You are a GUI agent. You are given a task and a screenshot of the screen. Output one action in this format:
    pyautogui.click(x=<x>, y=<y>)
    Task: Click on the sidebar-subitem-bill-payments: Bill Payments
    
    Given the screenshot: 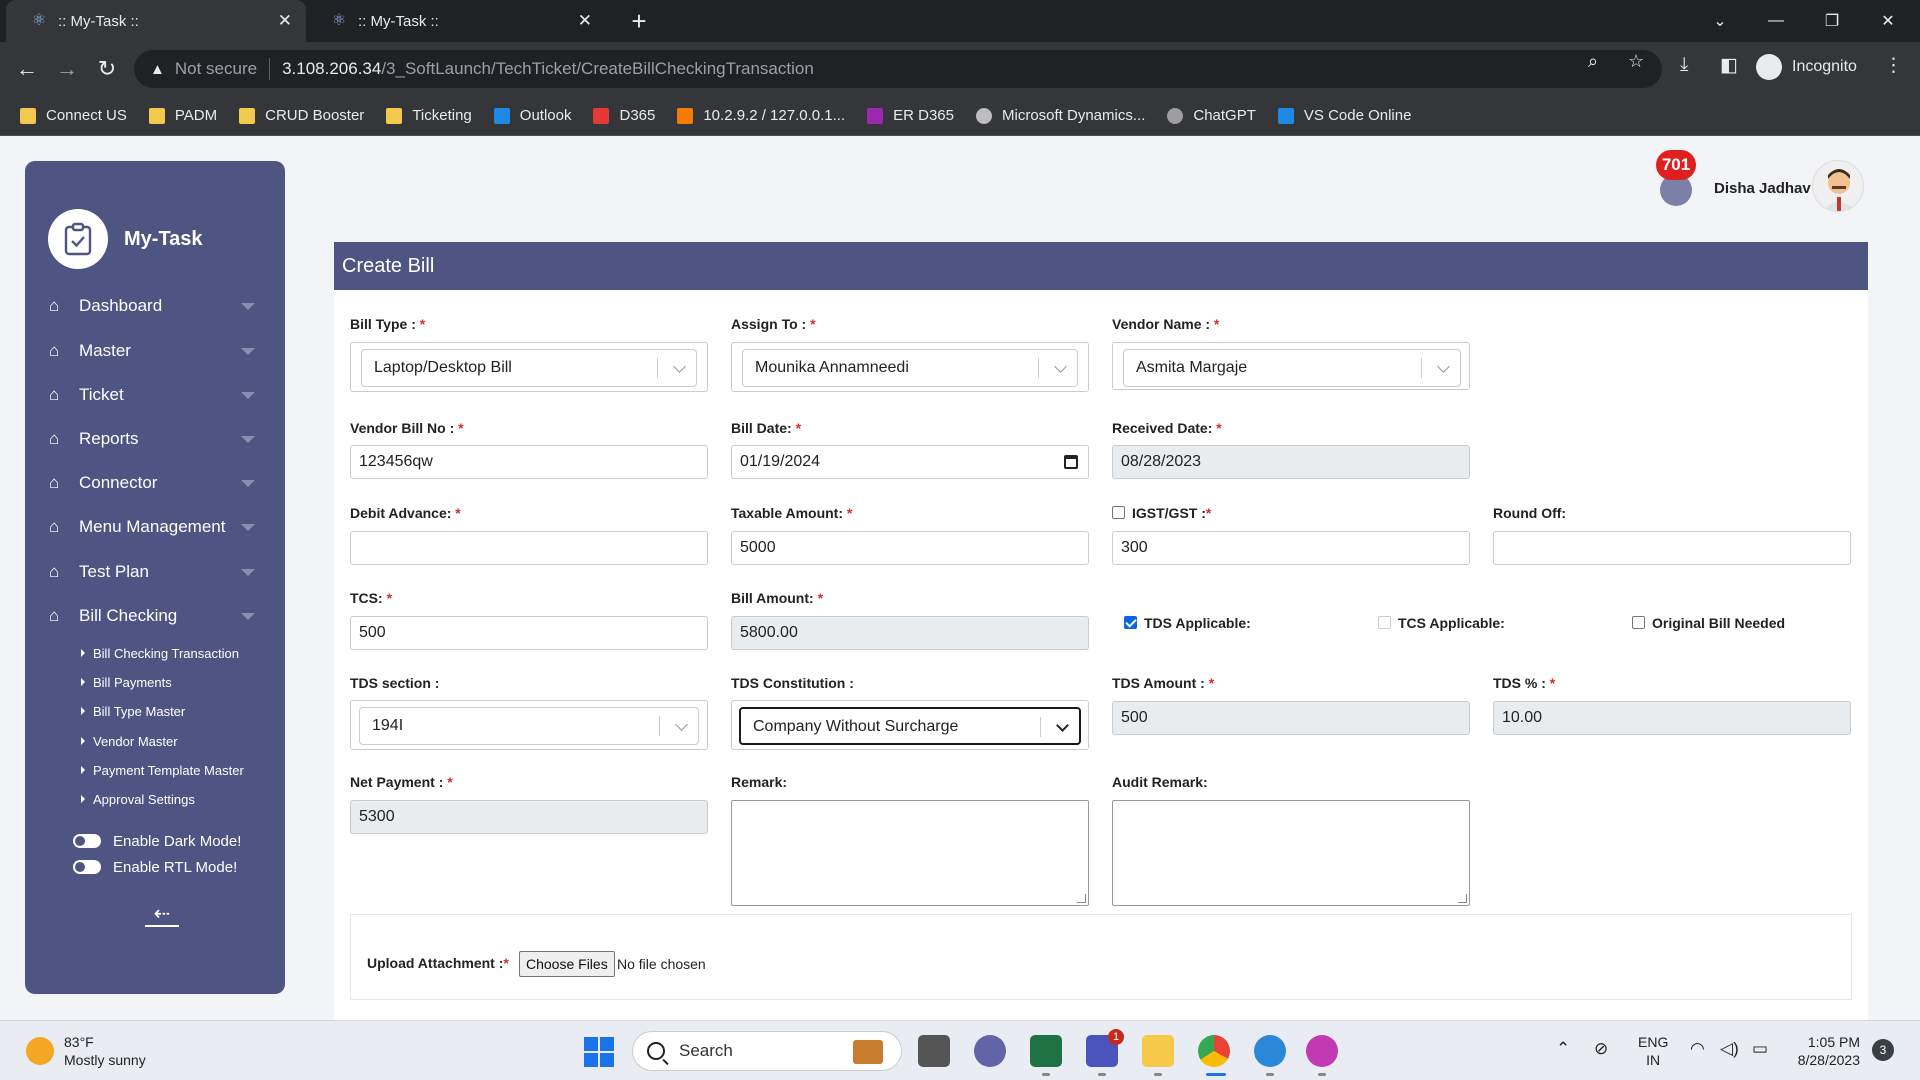 What is the action you would take?
    pyautogui.click(x=126, y=682)
    